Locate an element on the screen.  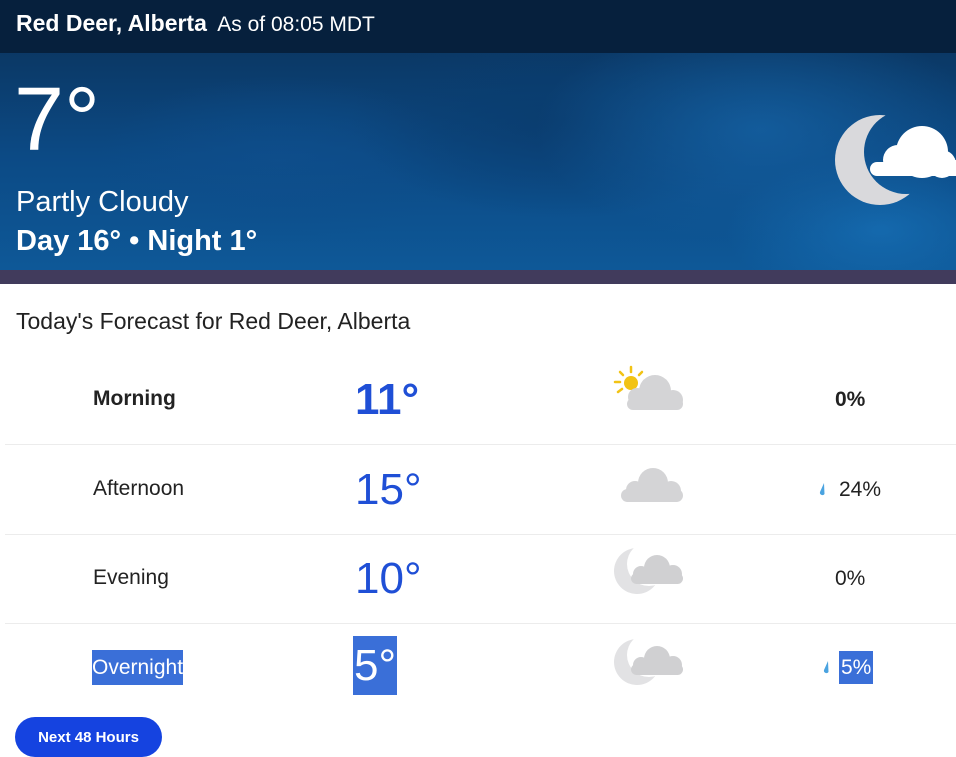
next-48-hours-button: Next 48 Hours is located at coordinates (88, 737).